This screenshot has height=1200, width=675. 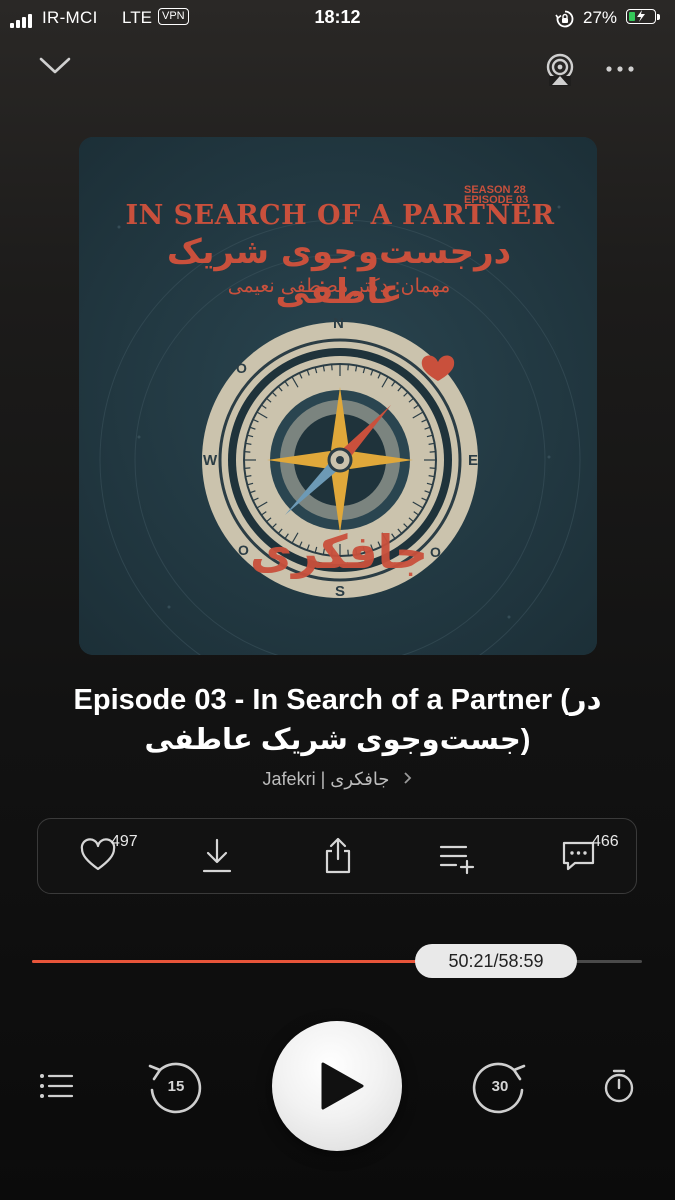 I want to click on sleep-timer-icon, so click(x=619, y=1086).